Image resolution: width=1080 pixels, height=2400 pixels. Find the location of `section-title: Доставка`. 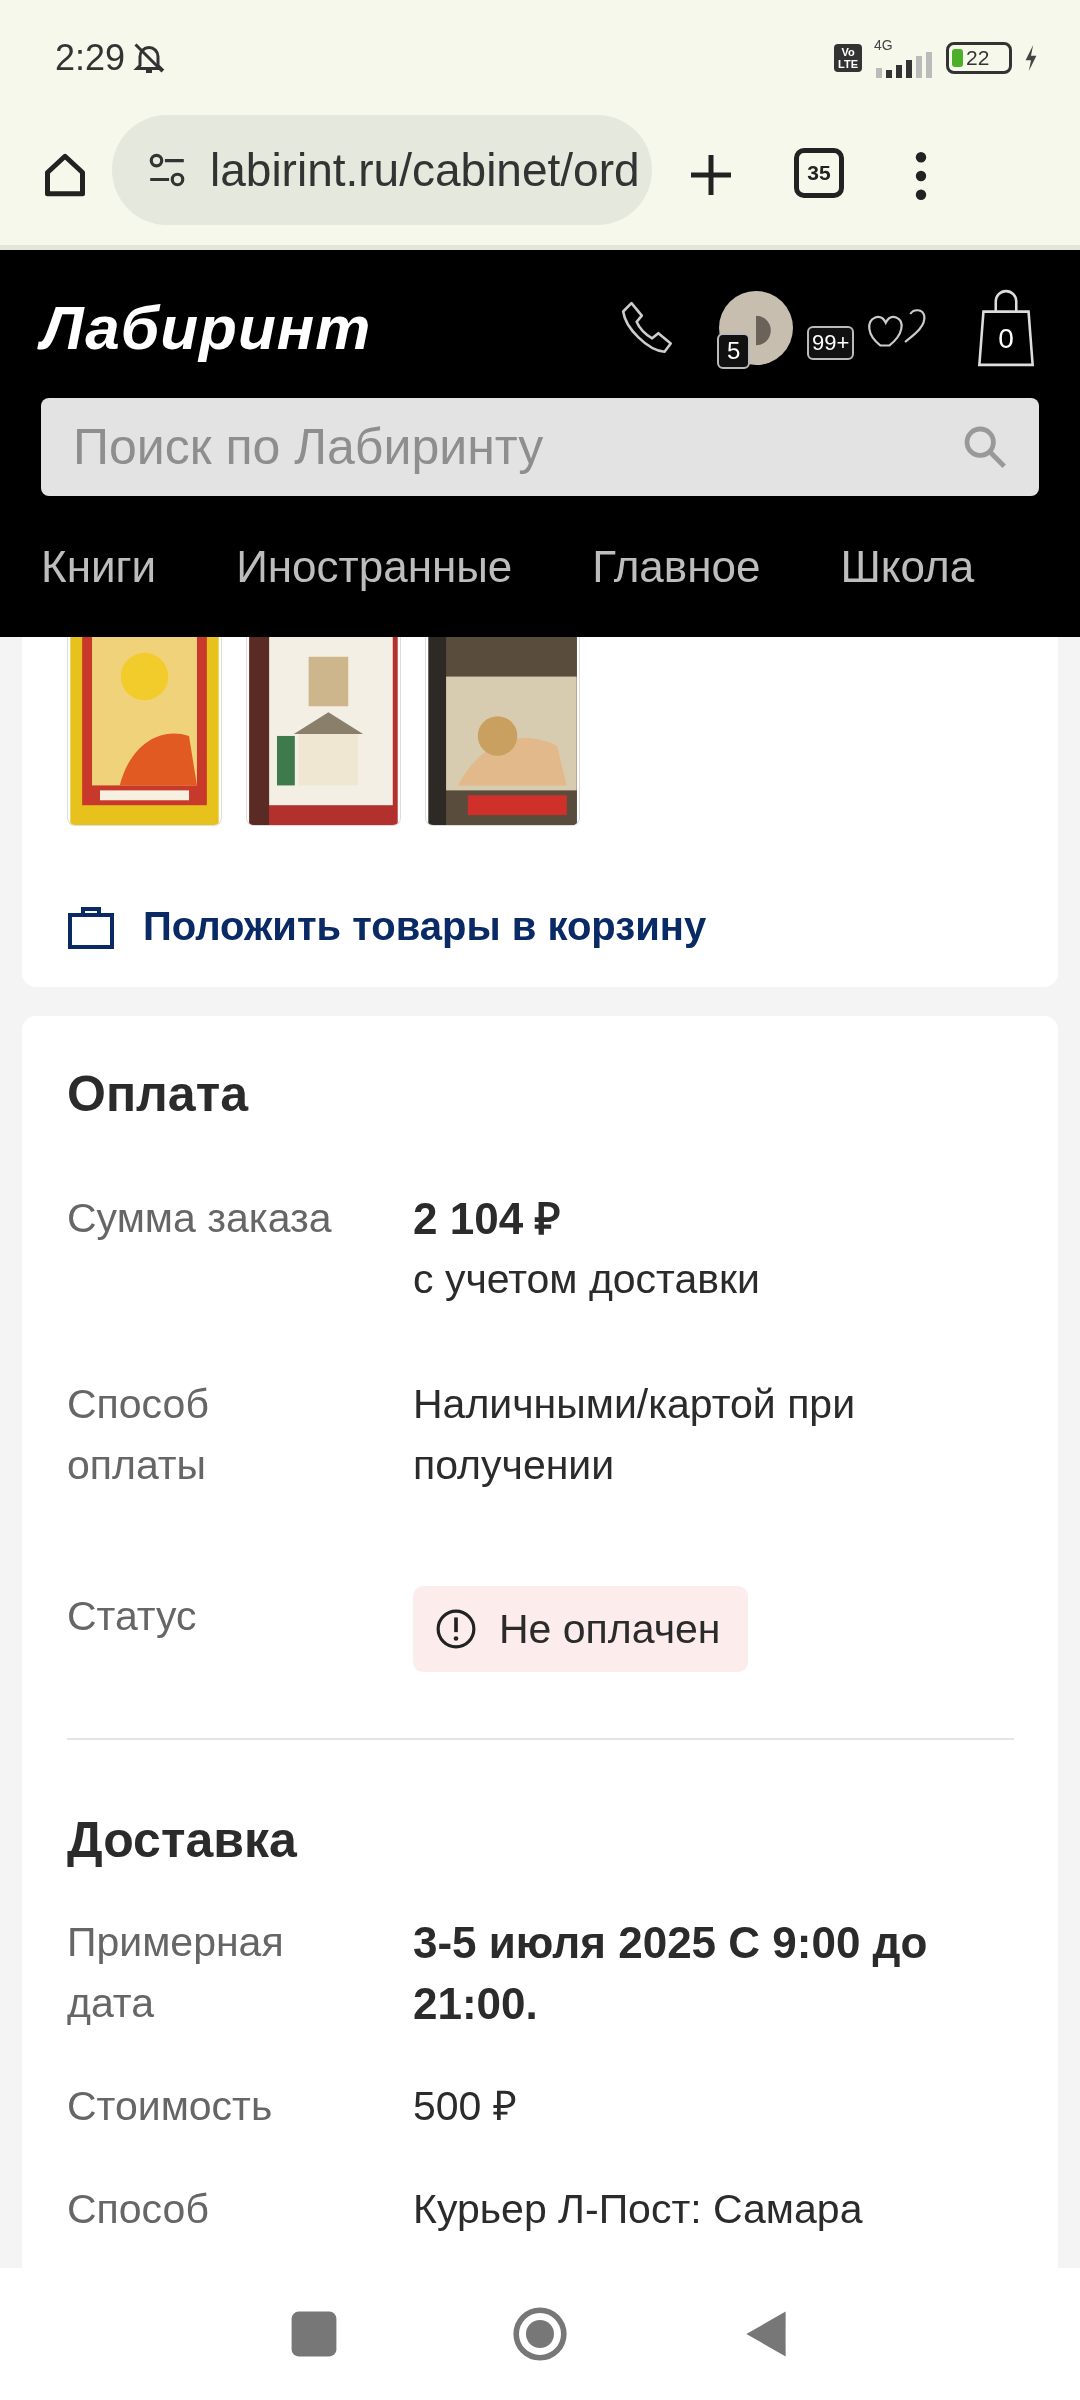

section-title: Доставка is located at coordinates (182, 1840).